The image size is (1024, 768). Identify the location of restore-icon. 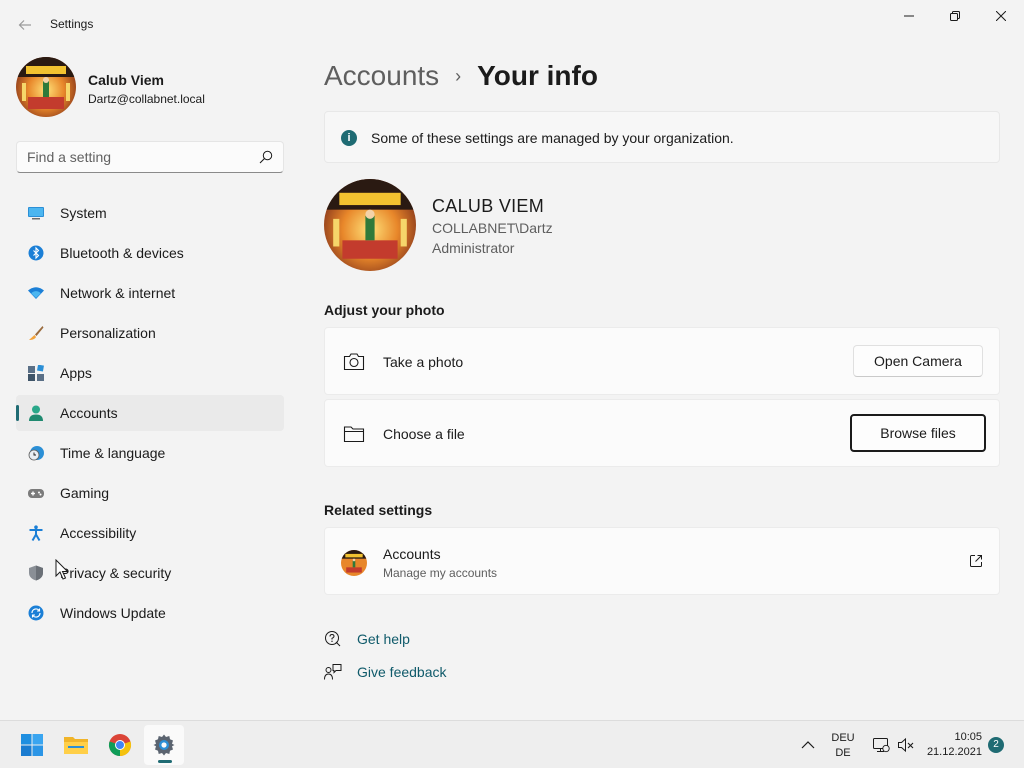
(955, 16).